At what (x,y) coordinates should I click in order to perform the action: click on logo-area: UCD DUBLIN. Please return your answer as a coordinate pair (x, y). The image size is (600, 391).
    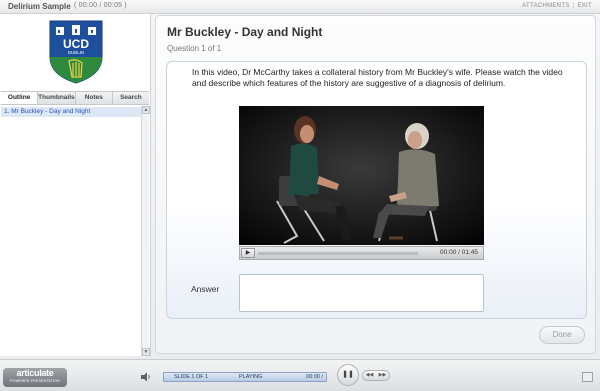
    Looking at the image, I should click on (75, 52).